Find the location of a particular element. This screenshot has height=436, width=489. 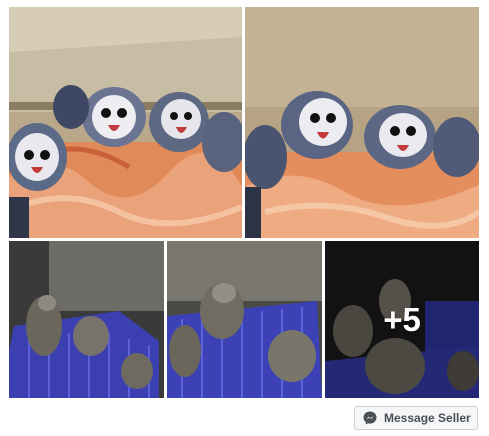

message-seller-button: Message Seller is located at coordinates (416, 418).